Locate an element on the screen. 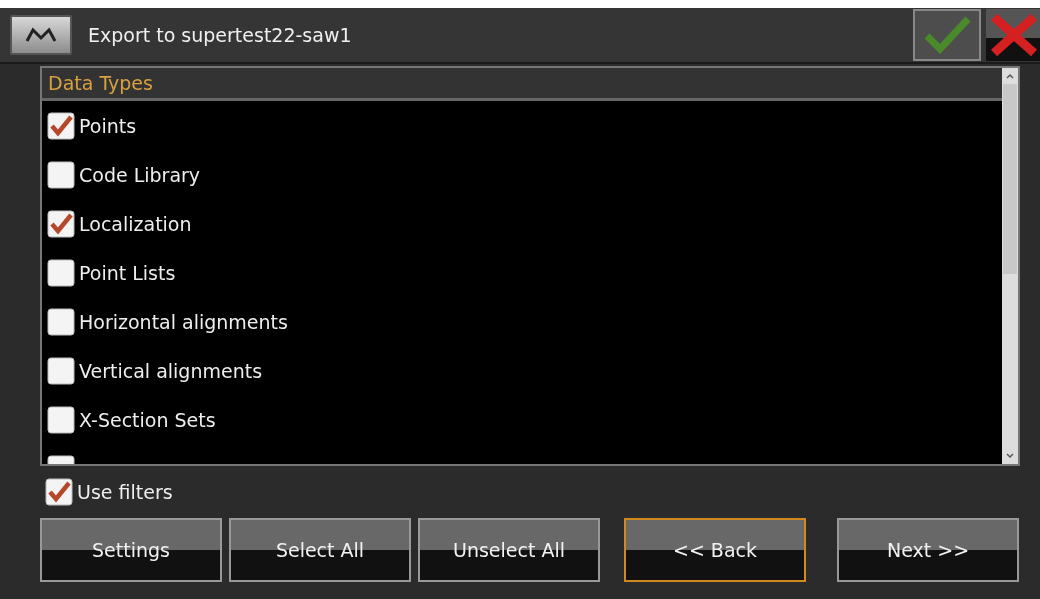  window-title: Export to supertest22-saw1 is located at coordinates (220, 35).